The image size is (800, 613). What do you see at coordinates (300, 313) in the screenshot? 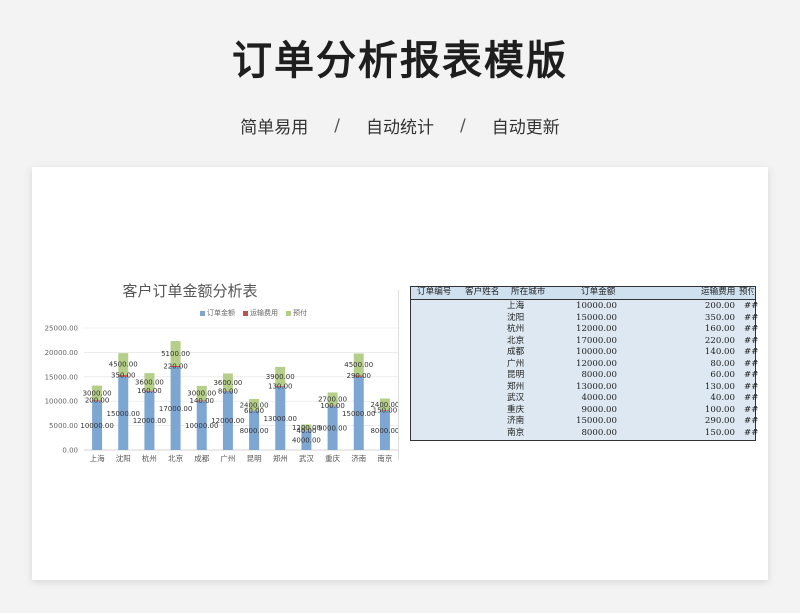
I see `legend-label: 预付` at bounding box center [300, 313].